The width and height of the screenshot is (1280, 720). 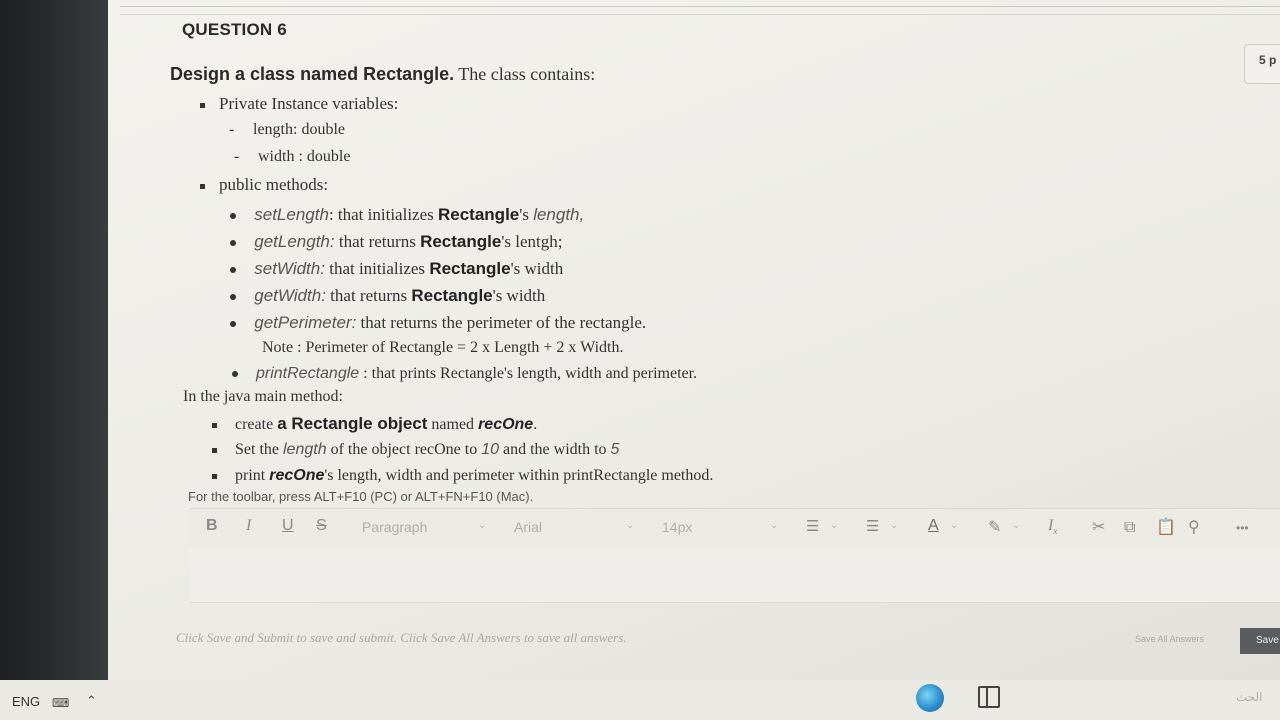 I want to click on points-badge: 5 p, so click(x=1262, y=64).